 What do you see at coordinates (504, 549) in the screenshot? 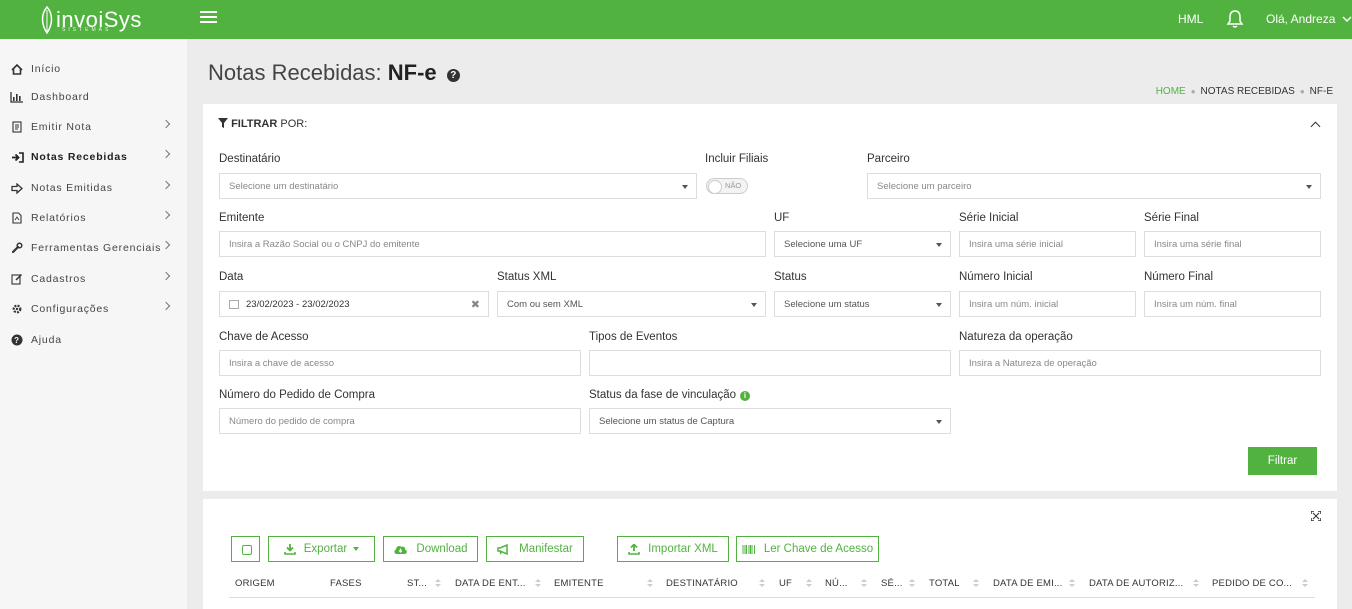
I see `megaphone-icon` at bounding box center [504, 549].